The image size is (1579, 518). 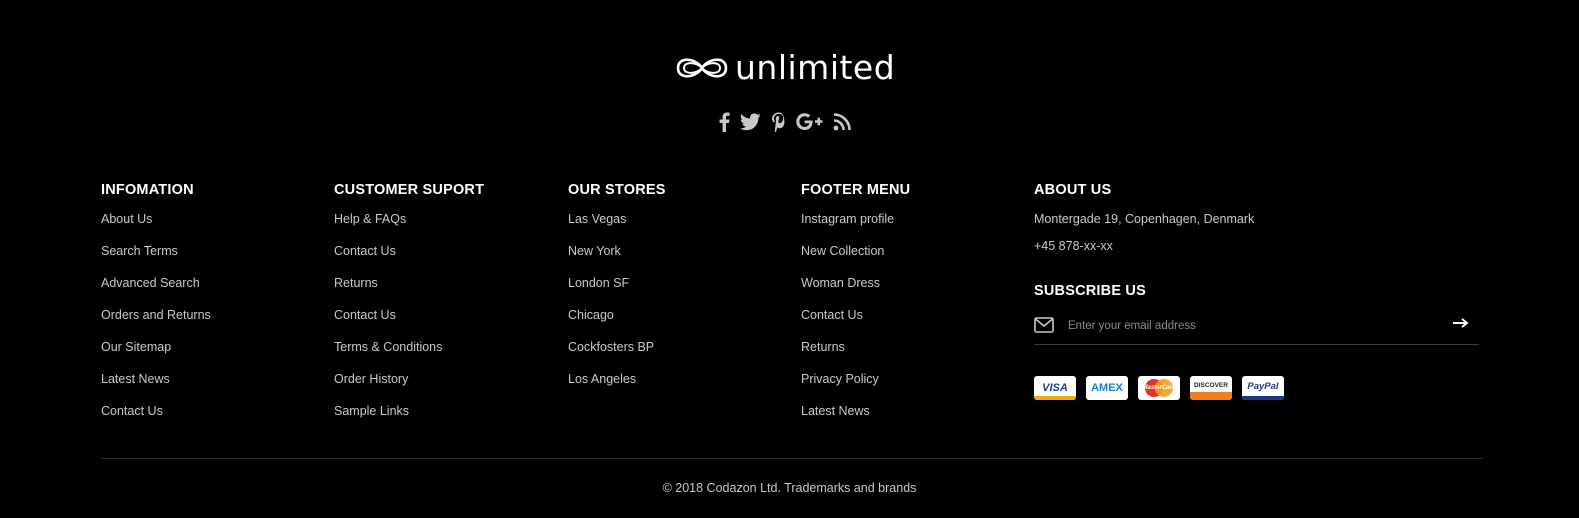 What do you see at coordinates (750, 122) in the screenshot?
I see `twitter-icon` at bounding box center [750, 122].